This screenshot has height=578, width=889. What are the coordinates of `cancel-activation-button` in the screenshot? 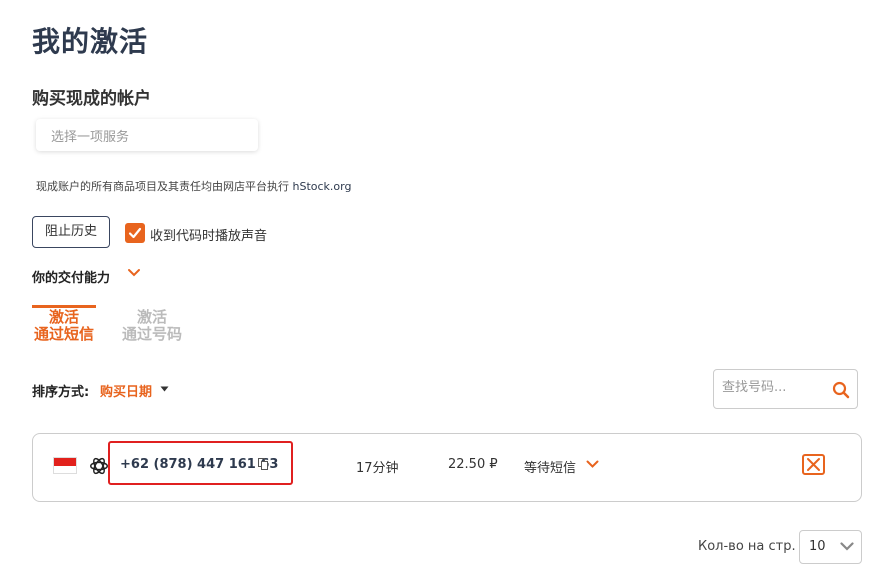 It's located at (813, 464).